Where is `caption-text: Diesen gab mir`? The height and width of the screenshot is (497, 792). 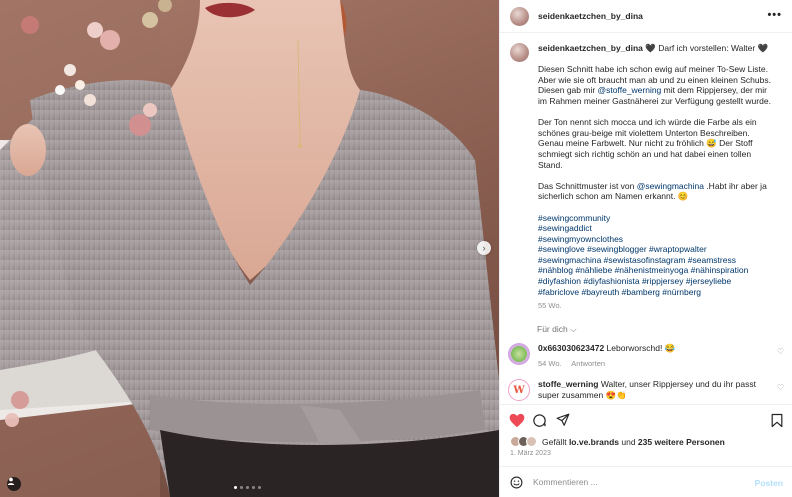
caption-text: Diesen gab mir is located at coordinates (568, 90).